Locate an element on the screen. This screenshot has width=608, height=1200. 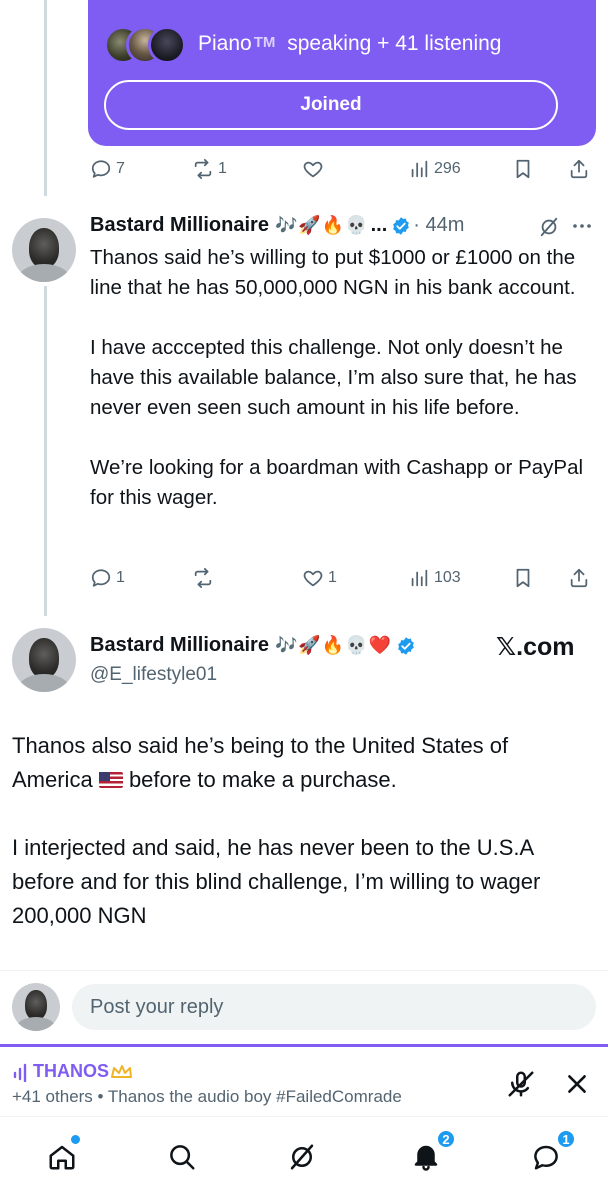
bottom-nav: 2 1 is located at coordinates (304, 1158).